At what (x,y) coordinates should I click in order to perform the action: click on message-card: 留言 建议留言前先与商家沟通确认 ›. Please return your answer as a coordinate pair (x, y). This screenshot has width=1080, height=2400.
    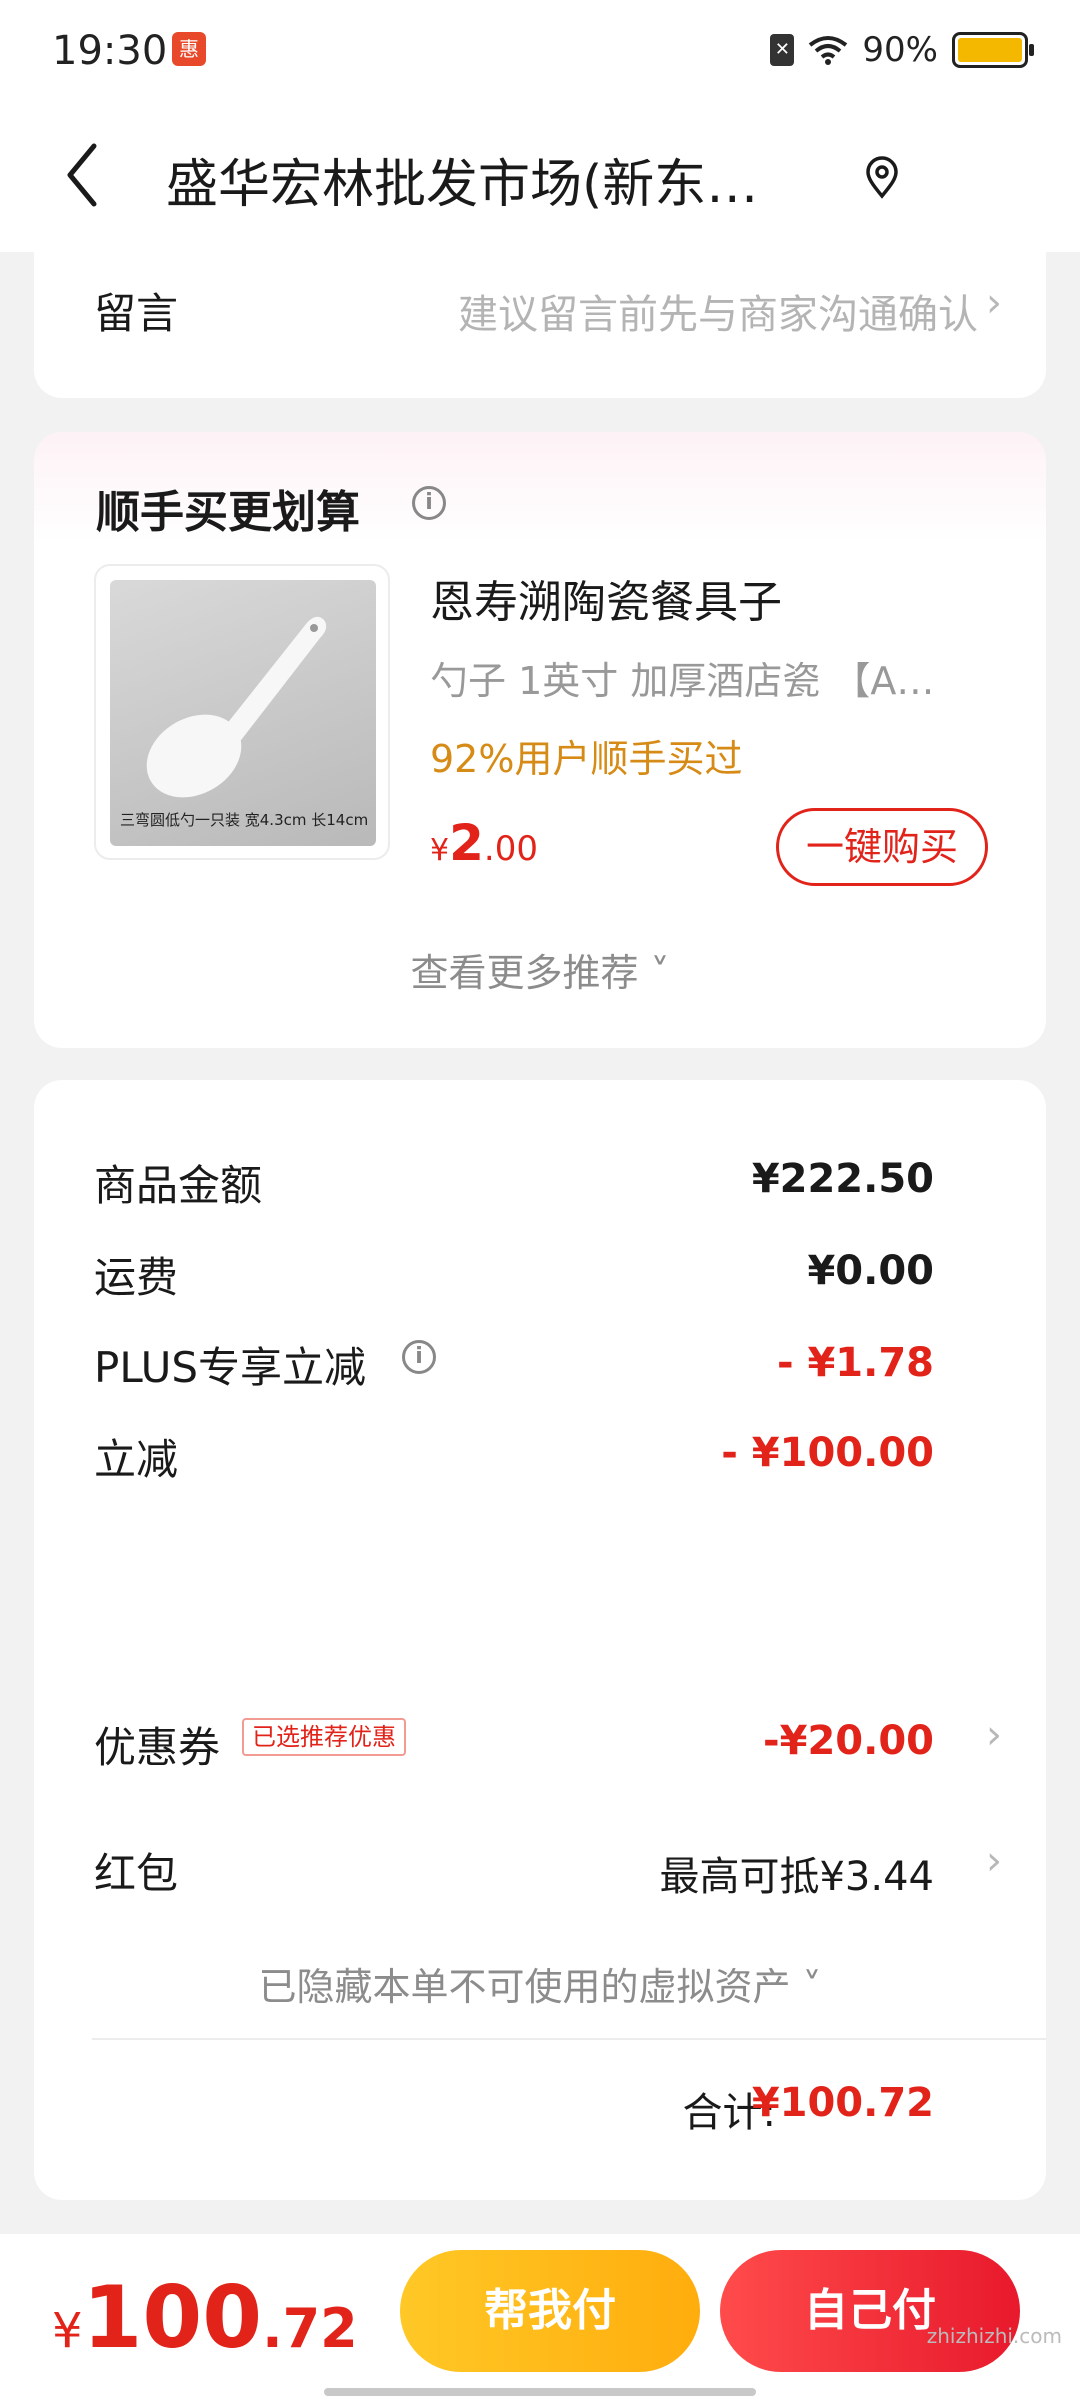
    Looking at the image, I should click on (540, 314).